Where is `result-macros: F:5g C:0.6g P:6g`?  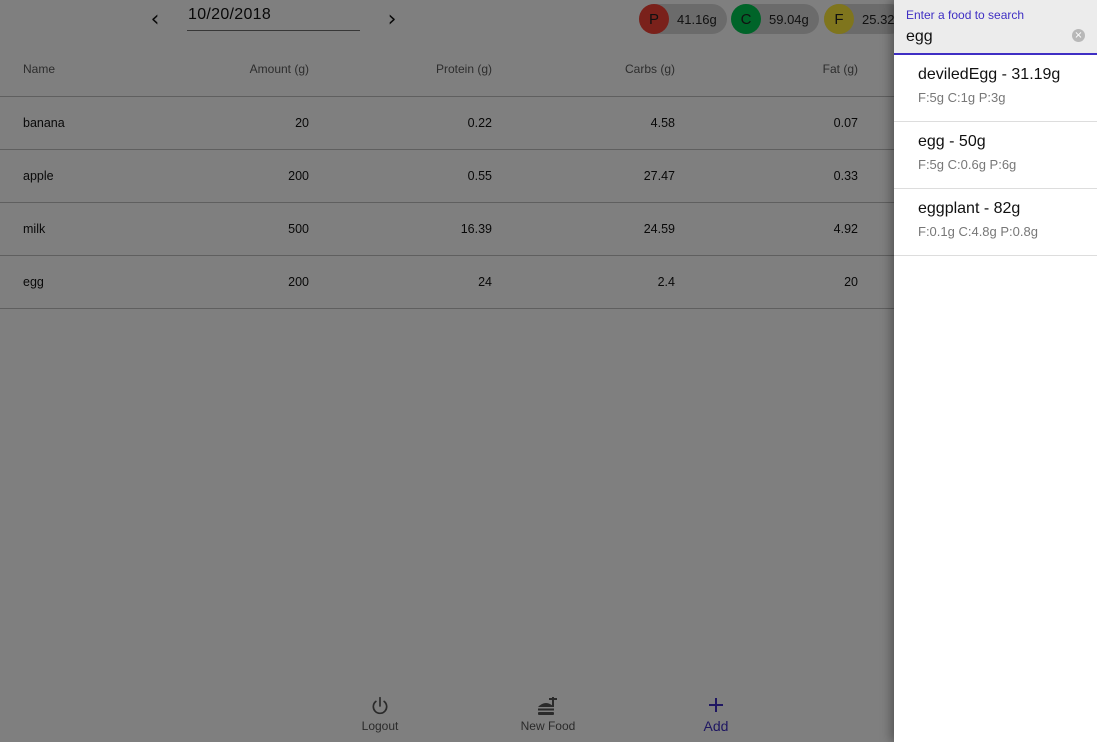 result-macros: F:5g C:0.6g P:6g is located at coordinates (967, 164).